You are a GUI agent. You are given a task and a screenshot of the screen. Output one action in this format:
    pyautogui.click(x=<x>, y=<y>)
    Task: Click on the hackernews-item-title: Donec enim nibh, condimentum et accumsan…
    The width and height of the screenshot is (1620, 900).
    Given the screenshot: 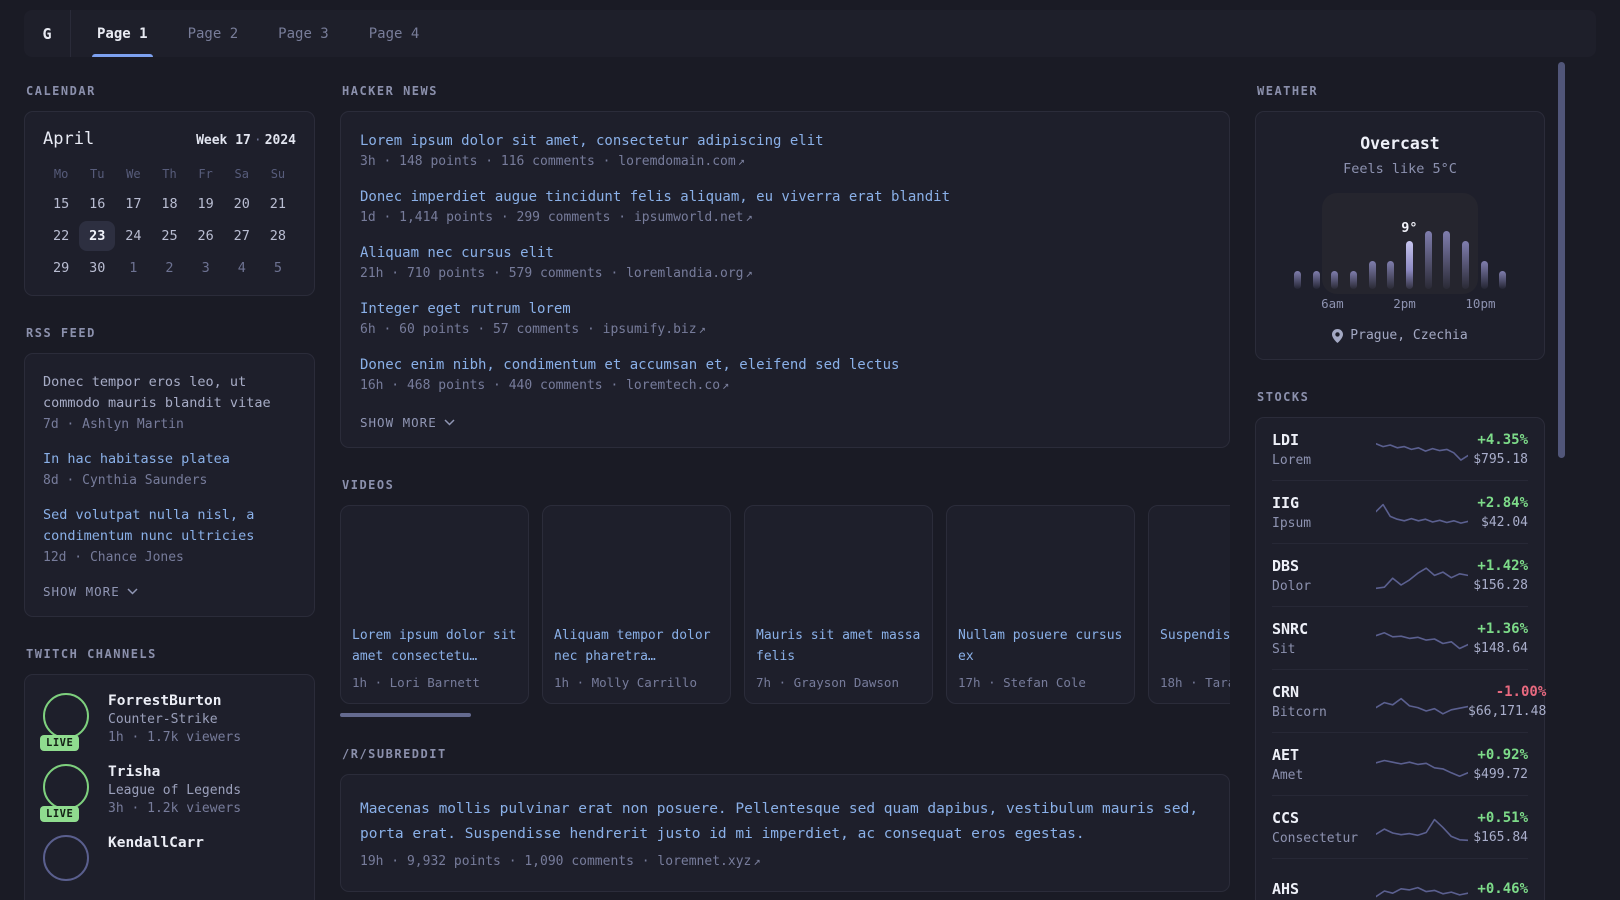 What is the action you would take?
    pyautogui.click(x=785, y=365)
    